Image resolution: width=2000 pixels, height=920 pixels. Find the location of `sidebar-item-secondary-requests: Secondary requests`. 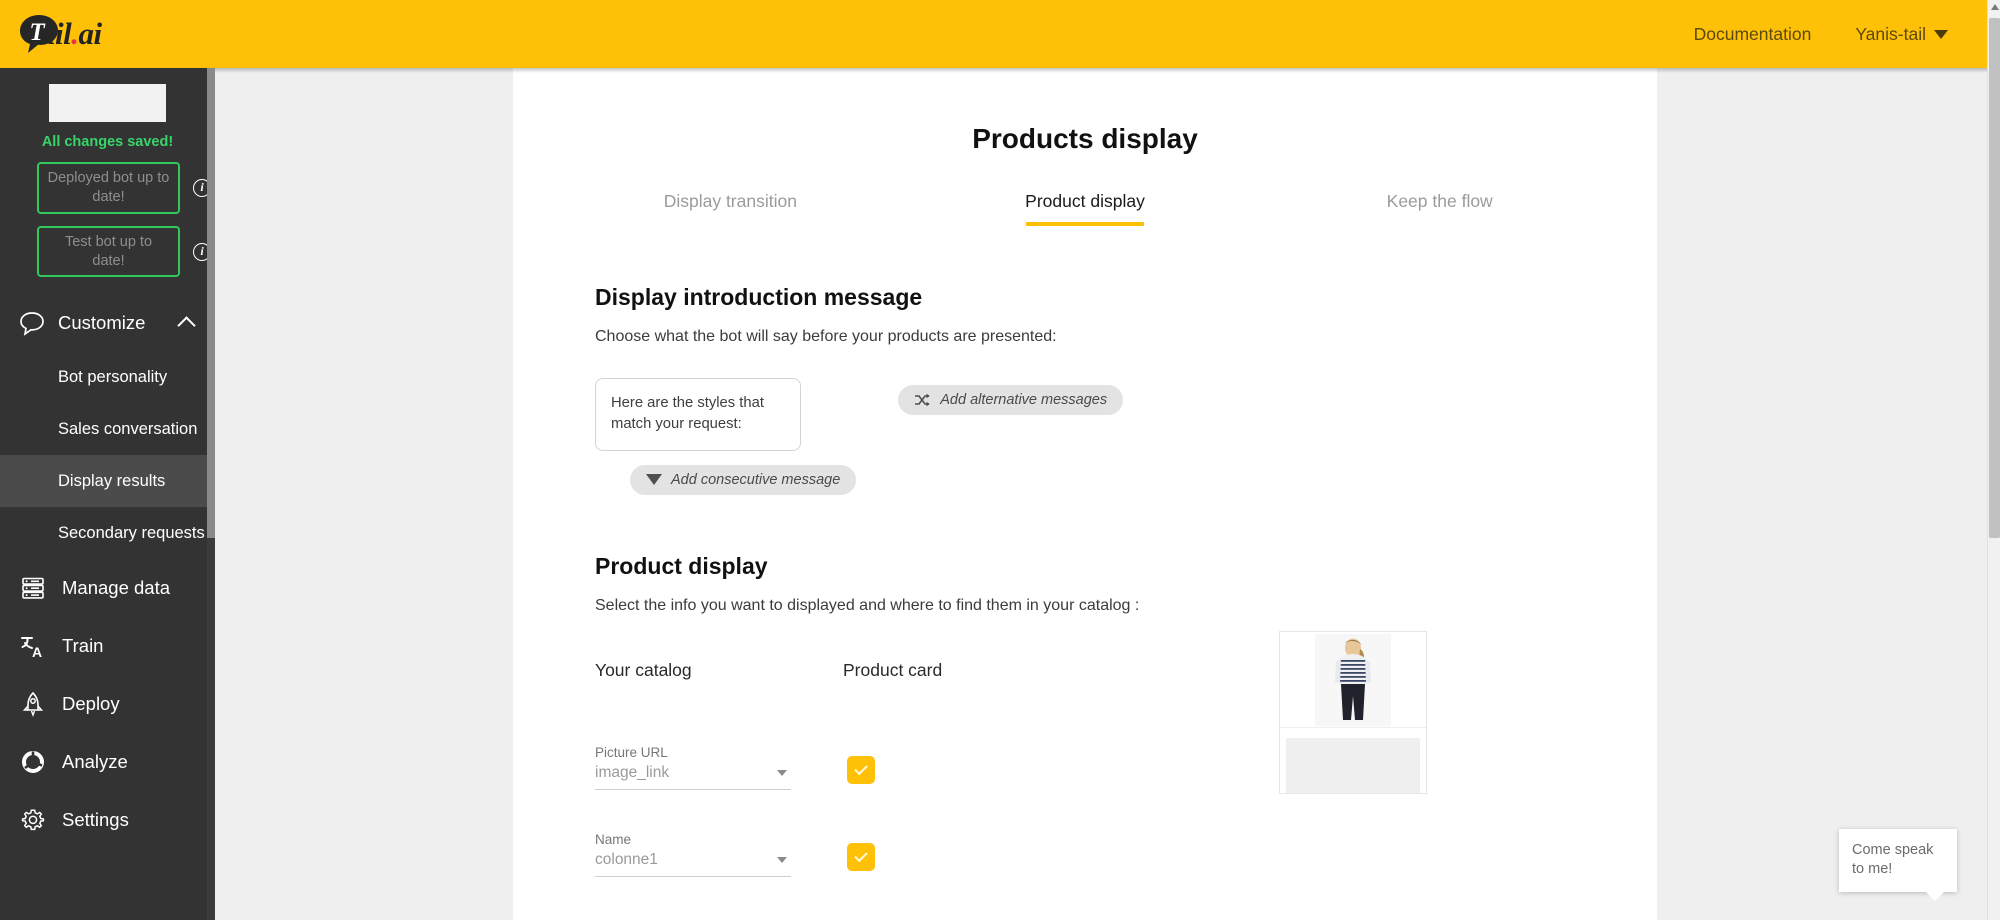

sidebar-item-secondary-requests: Secondary requests is located at coordinates (107, 533).